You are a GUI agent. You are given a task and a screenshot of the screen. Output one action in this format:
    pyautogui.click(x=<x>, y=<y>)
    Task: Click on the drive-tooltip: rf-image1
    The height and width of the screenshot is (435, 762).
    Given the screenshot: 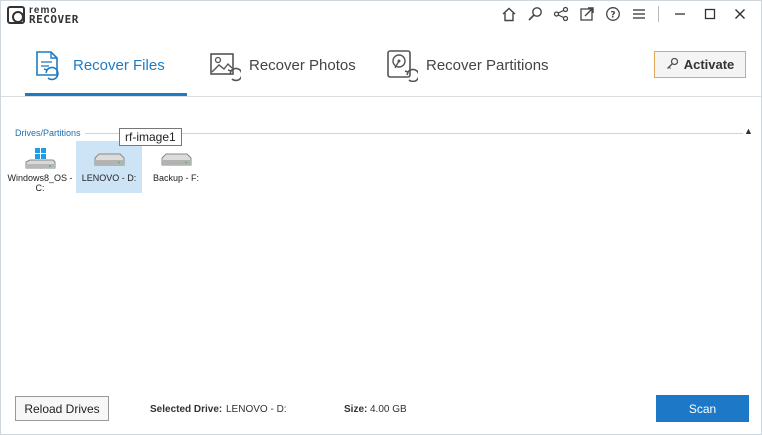 What is the action you would take?
    pyautogui.click(x=150, y=137)
    